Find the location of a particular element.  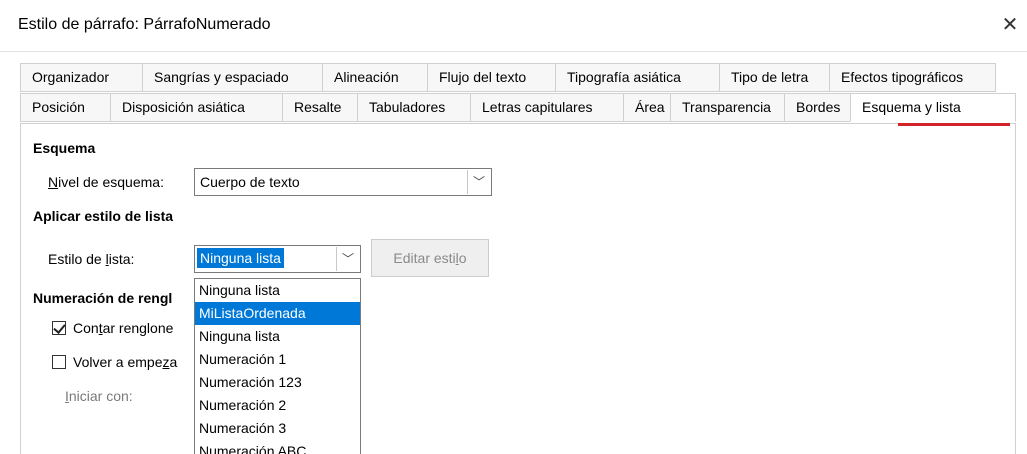

tab-resalte: Resalte is located at coordinates (319, 107).